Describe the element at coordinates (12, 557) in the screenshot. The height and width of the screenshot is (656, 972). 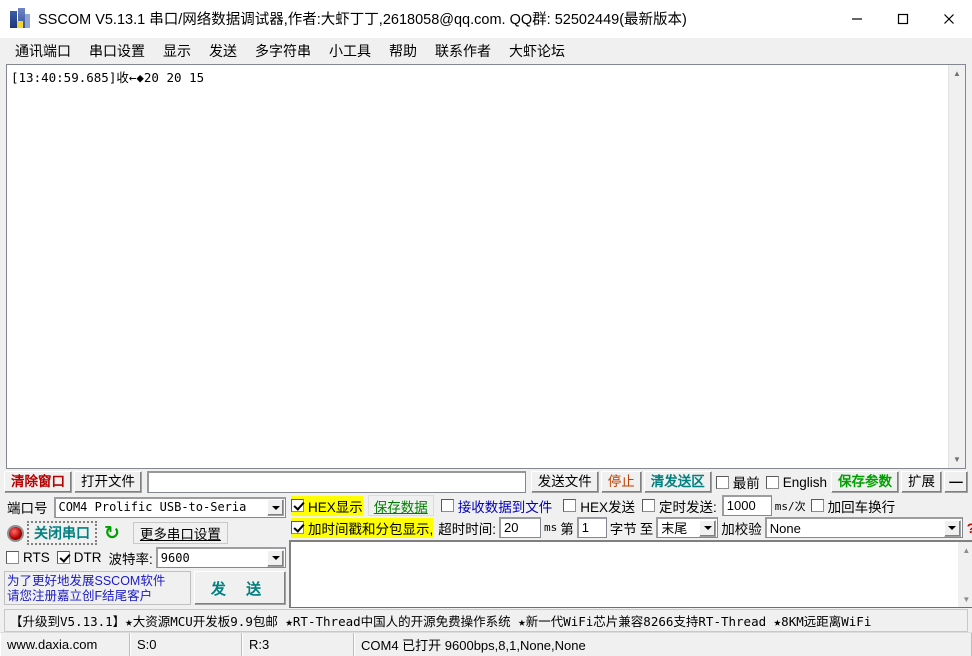
I see `rts-checkbox-box` at that location.